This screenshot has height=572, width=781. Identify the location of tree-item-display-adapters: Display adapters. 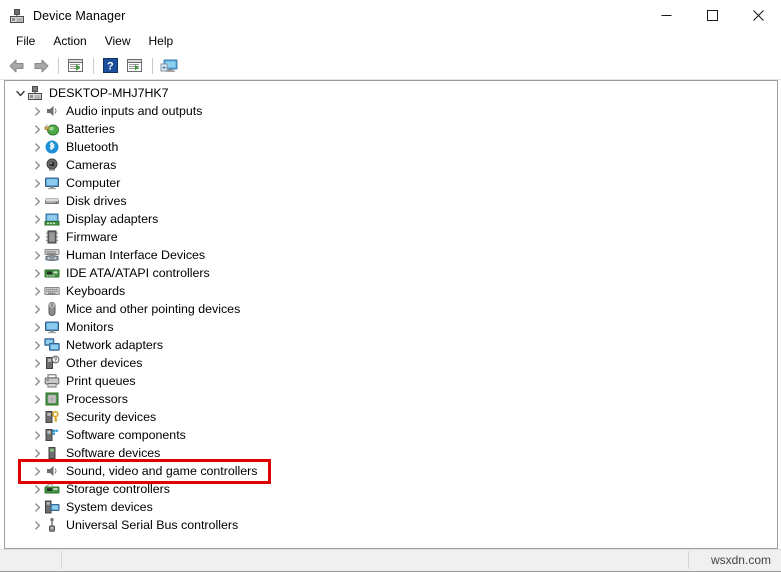
(391, 219).